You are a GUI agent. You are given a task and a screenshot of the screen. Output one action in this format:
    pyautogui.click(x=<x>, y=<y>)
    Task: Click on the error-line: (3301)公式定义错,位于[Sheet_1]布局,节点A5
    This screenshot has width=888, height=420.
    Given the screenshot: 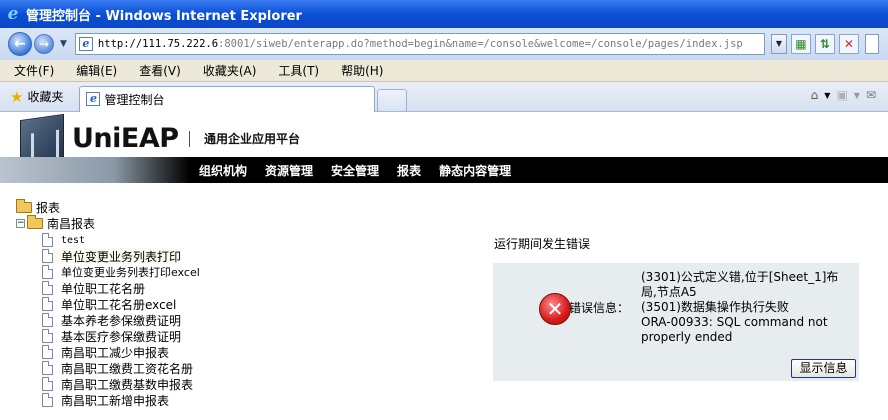 What is the action you would take?
    pyautogui.click(x=740, y=284)
    